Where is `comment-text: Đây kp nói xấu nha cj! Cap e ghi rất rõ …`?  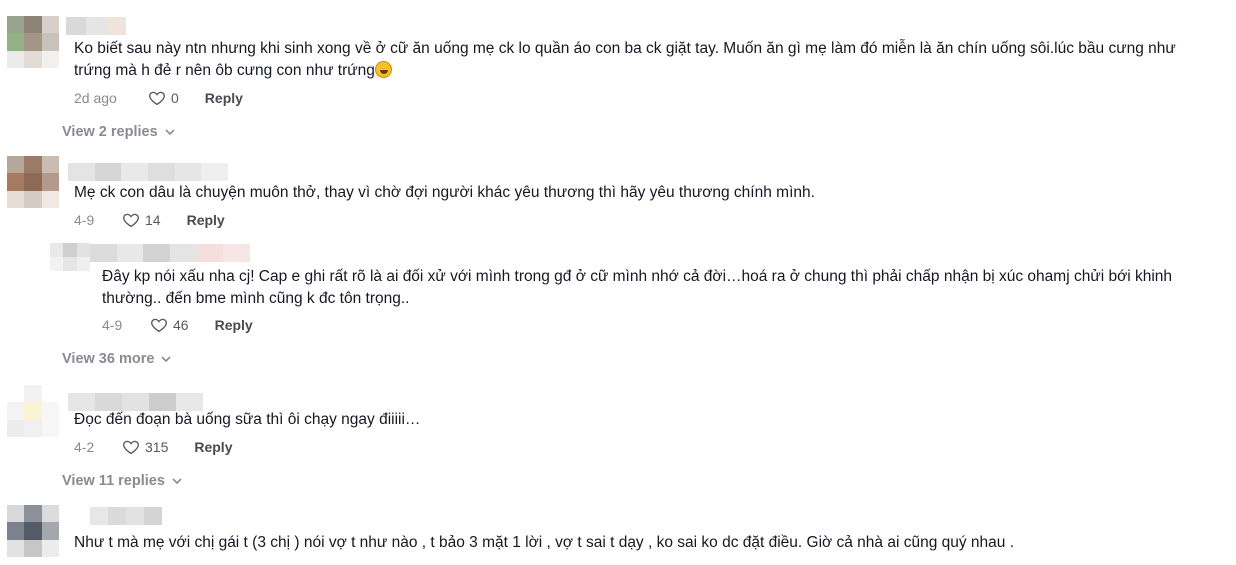 comment-text: Đây kp nói xấu nha cj! Cap e ghi rất rõ … is located at coordinates (637, 287).